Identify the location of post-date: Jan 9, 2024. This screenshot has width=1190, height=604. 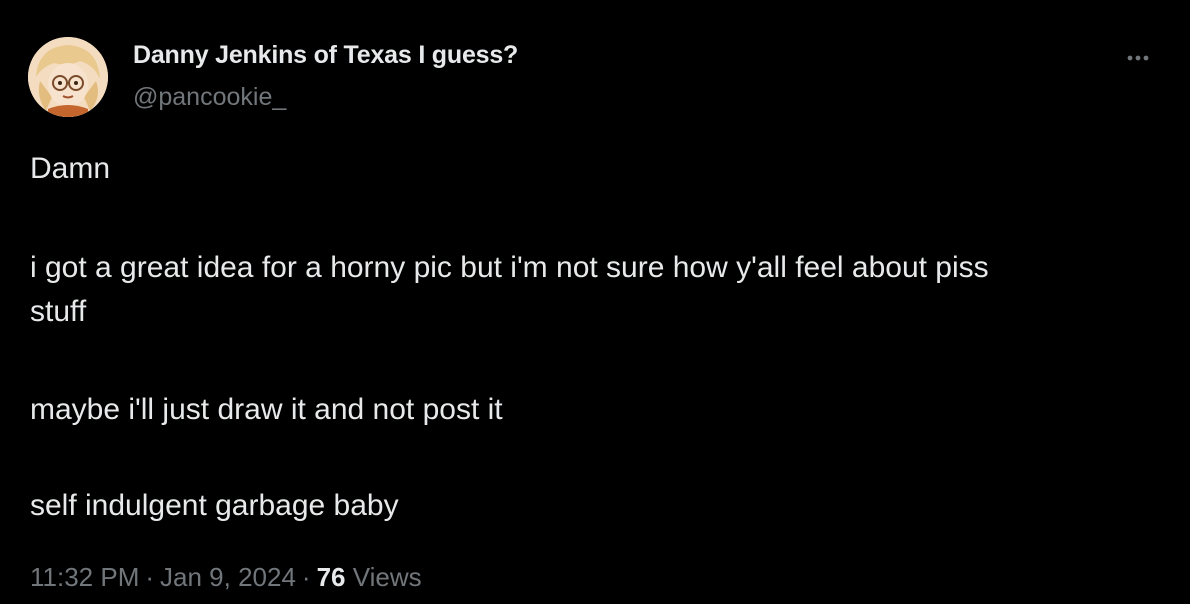
(228, 577).